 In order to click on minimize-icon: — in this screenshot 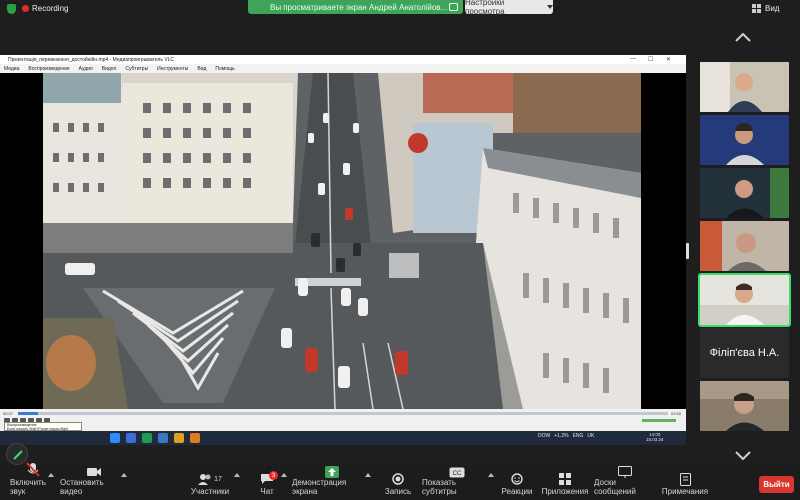, I will do `click(633, 59)`.